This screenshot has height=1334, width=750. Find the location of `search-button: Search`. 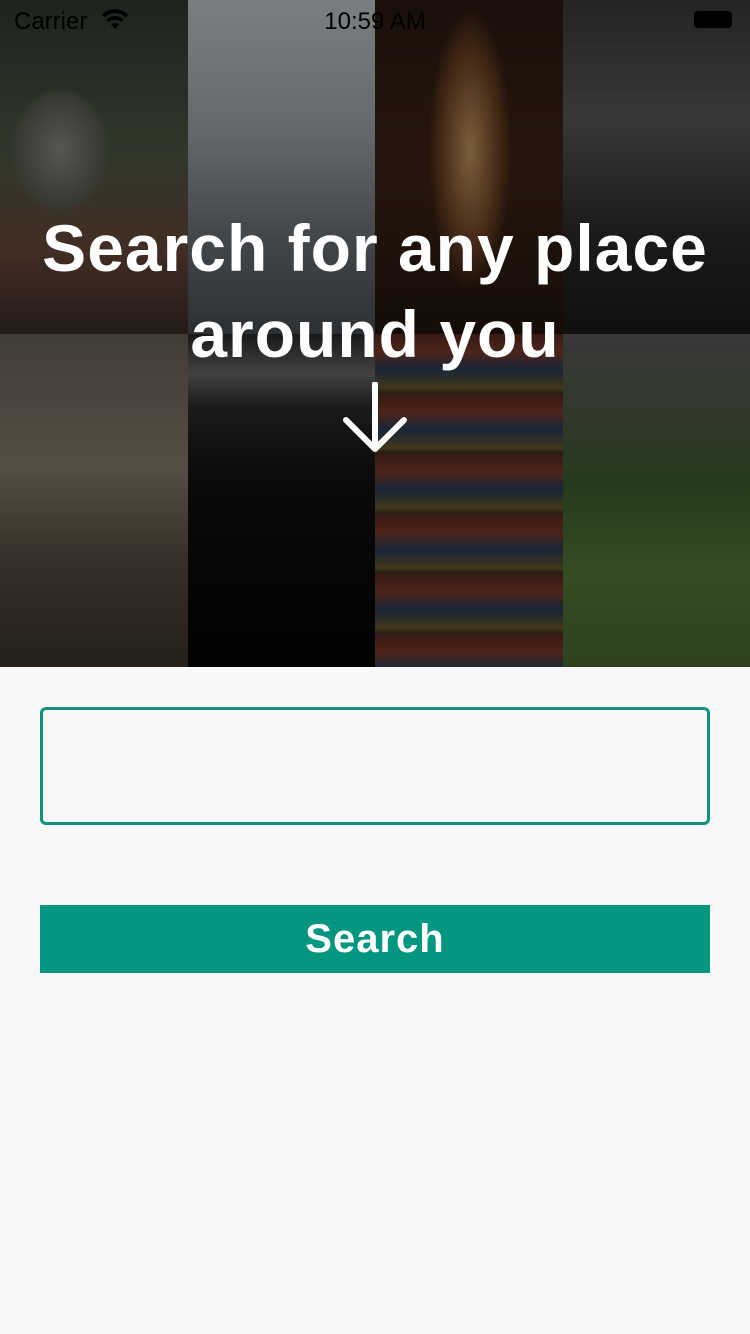

search-button: Search is located at coordinates (375, 939).